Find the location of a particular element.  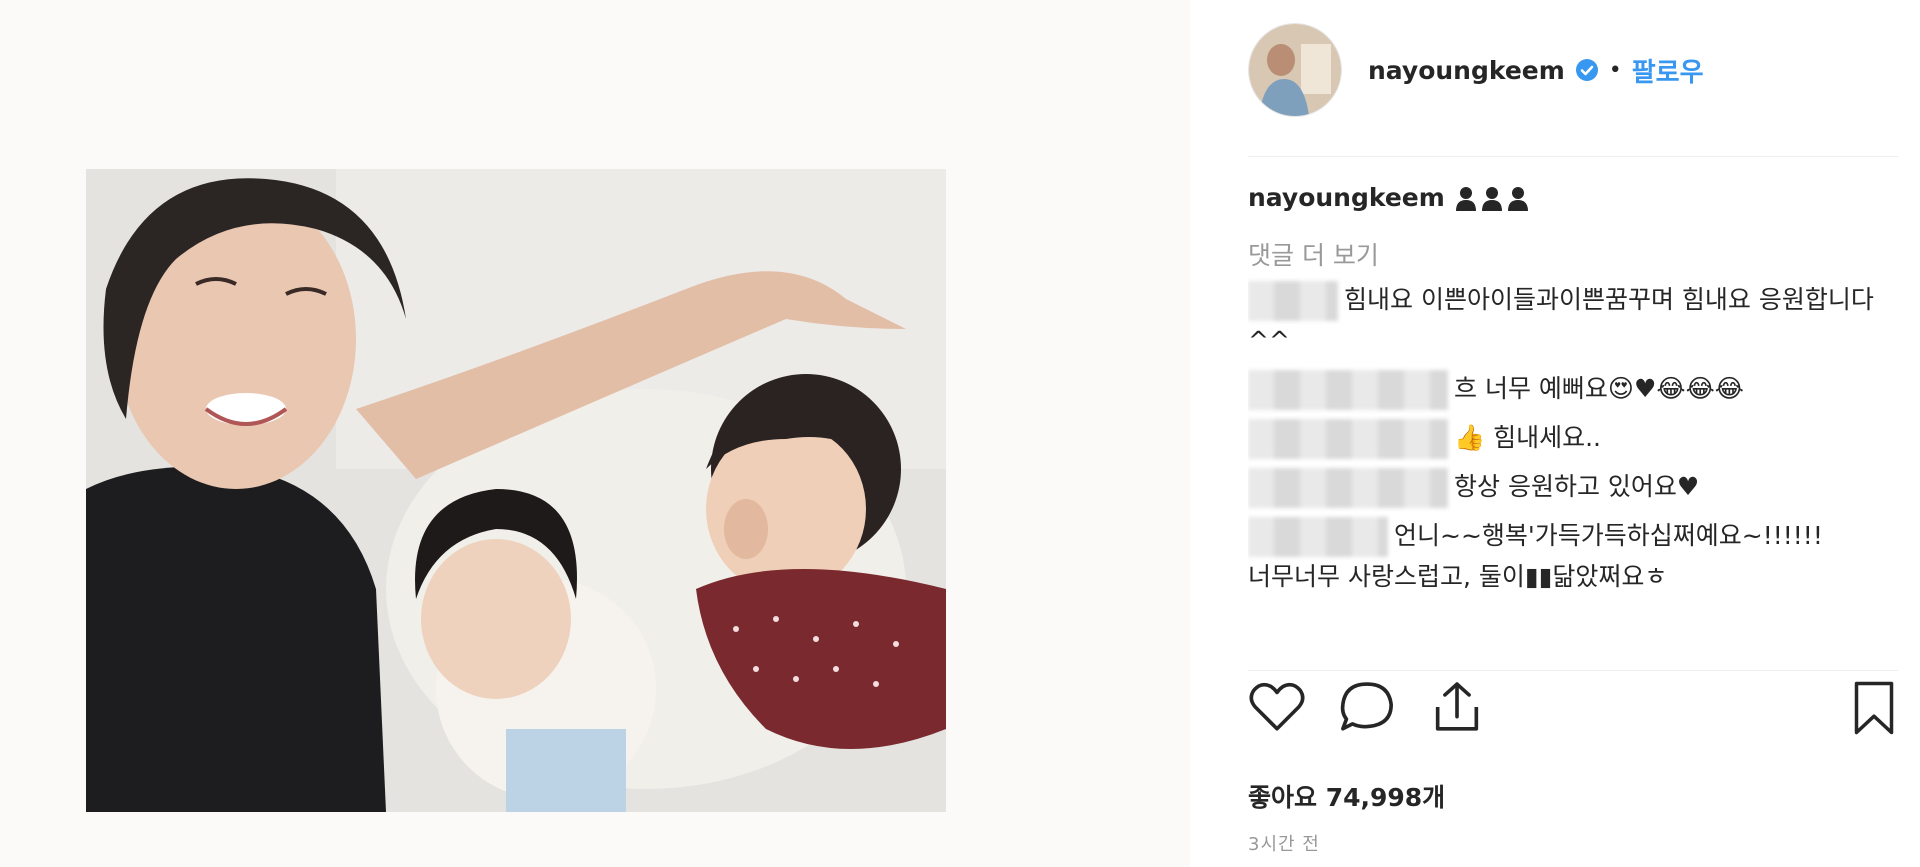

avatar-image is located at coordinates (1295, 70).